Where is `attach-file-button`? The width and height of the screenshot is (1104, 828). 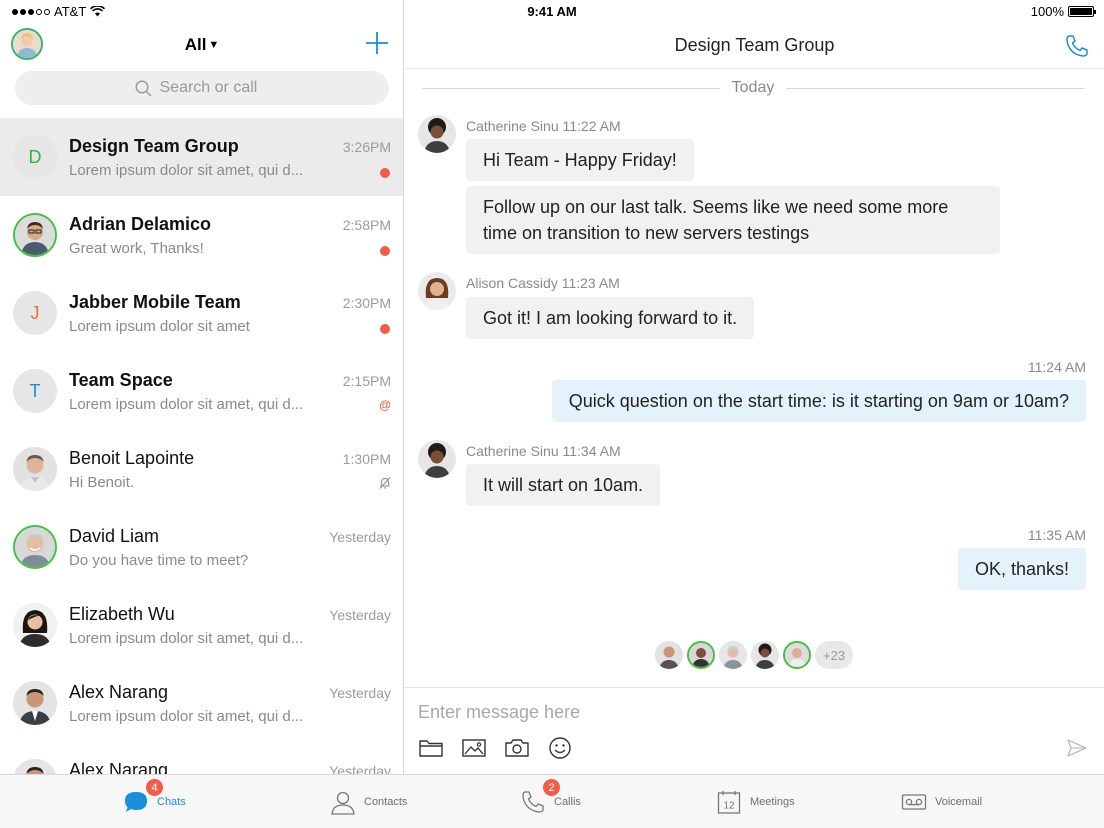 attach-file-button is located at coordinates (431, 748).